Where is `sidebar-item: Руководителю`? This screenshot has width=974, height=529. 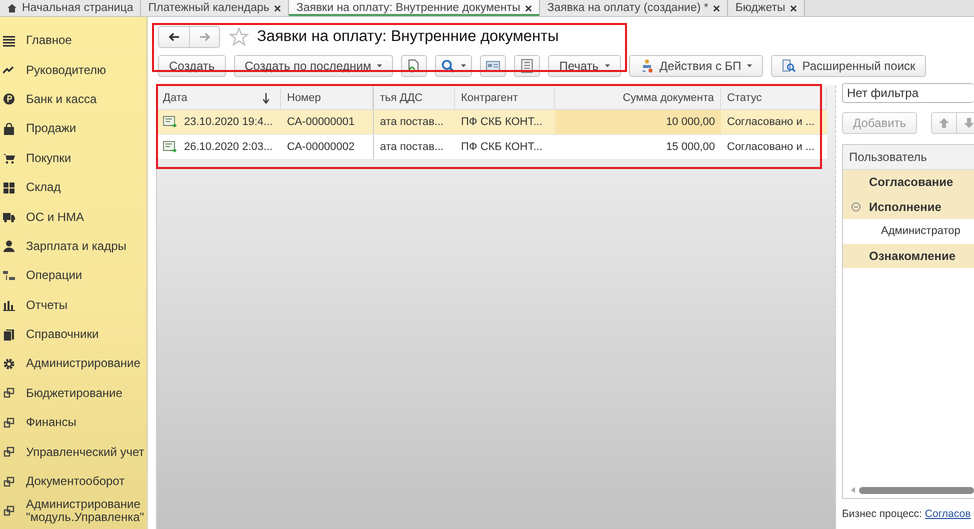
sidebar-item: Руководителю is located at coordinates (66, 70).